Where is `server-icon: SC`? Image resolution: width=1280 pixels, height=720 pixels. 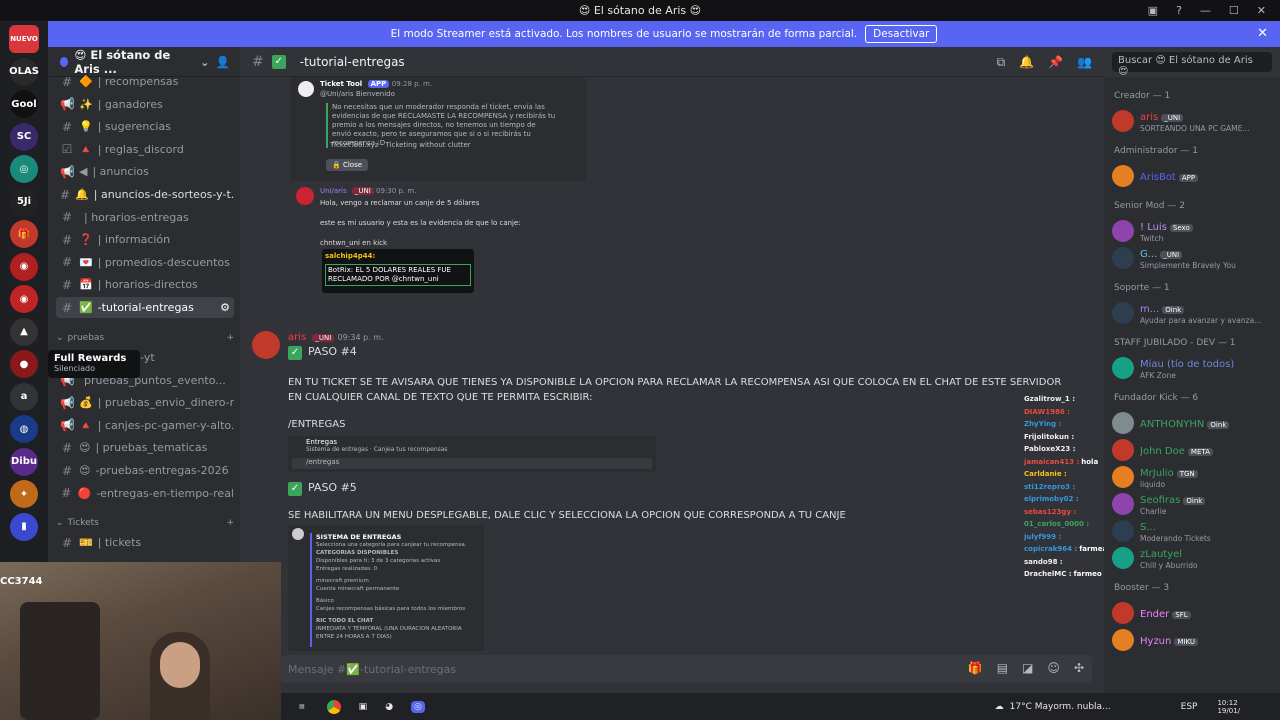
server-icon: SC is located at coordinates (24, 136).